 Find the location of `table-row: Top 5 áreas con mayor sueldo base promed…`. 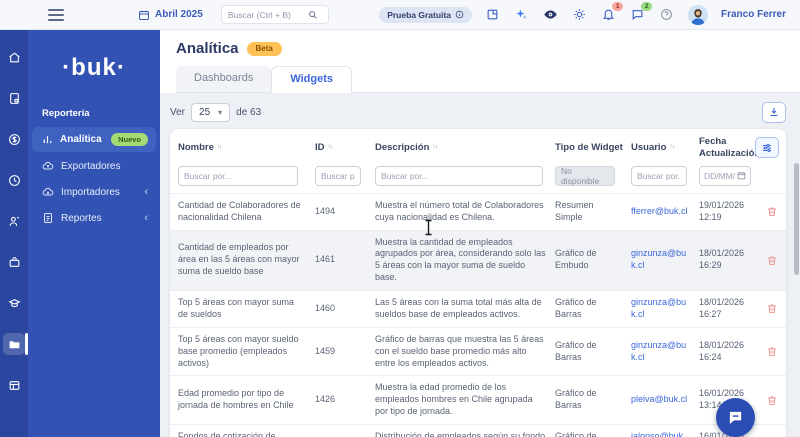

table-row: Top 5 áreas con mayor sueldo base promed… is located at coordinates (478, 351).